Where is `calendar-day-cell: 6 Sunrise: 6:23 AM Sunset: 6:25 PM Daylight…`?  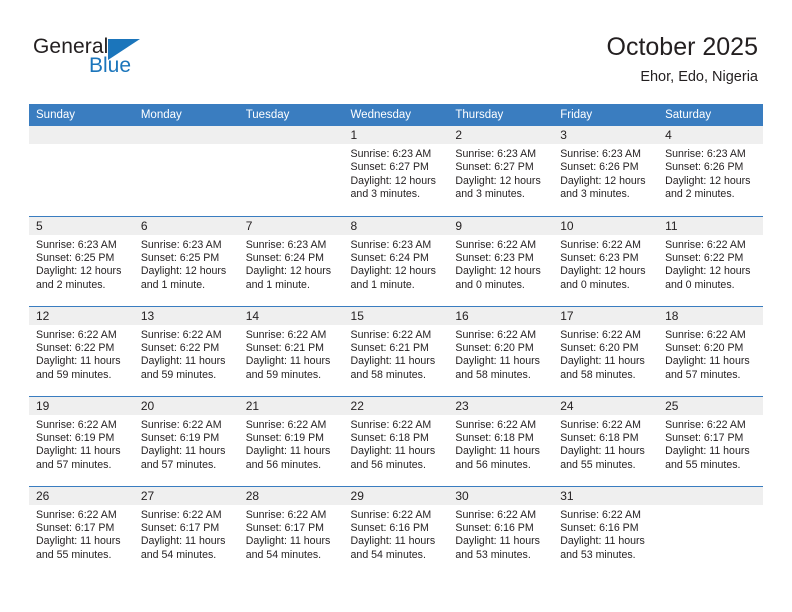 calendar-day-cell: 6 Sunrise: 6:23 AM Sunset: 6:25 PM Daylight… is located at coordinates (186, 260).